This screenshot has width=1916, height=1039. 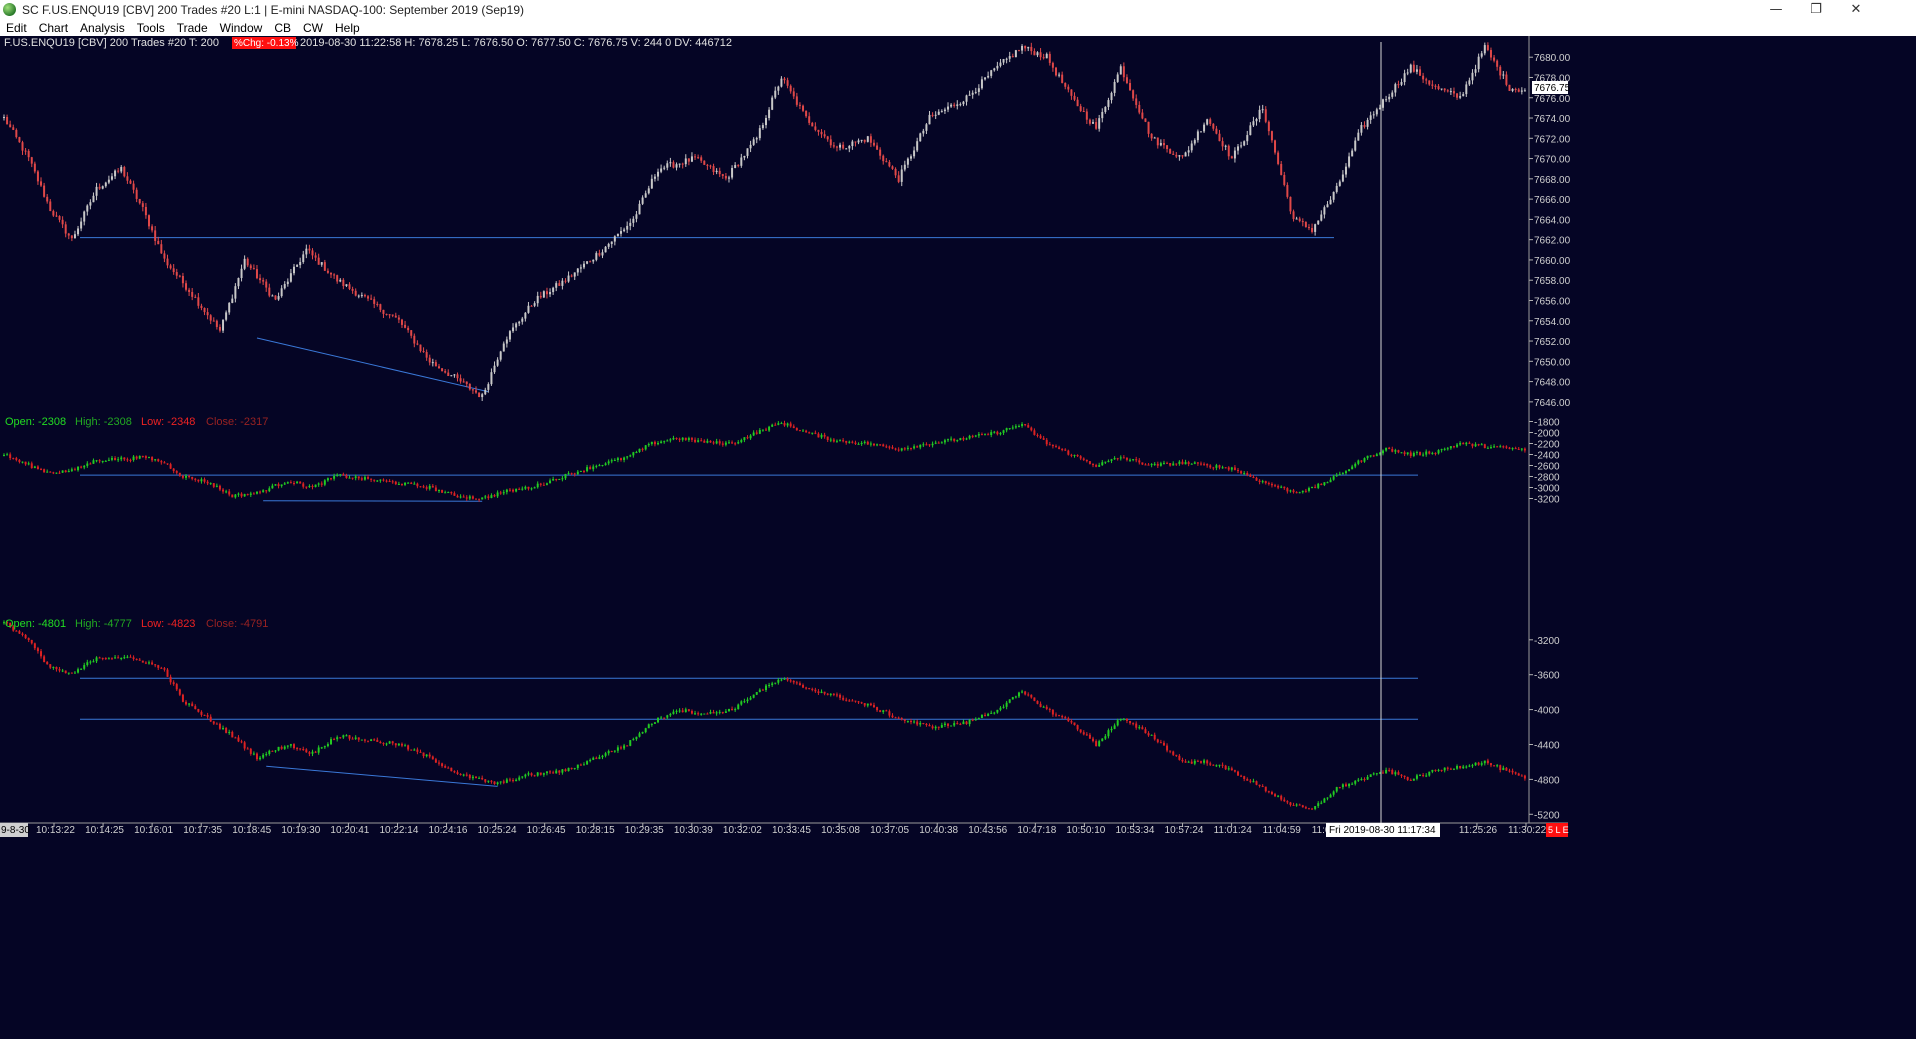 What do you see at coordinates (1816, 10) in the screenshot?
I see `restore-button: ❐` at bounding box center [1816, 10].